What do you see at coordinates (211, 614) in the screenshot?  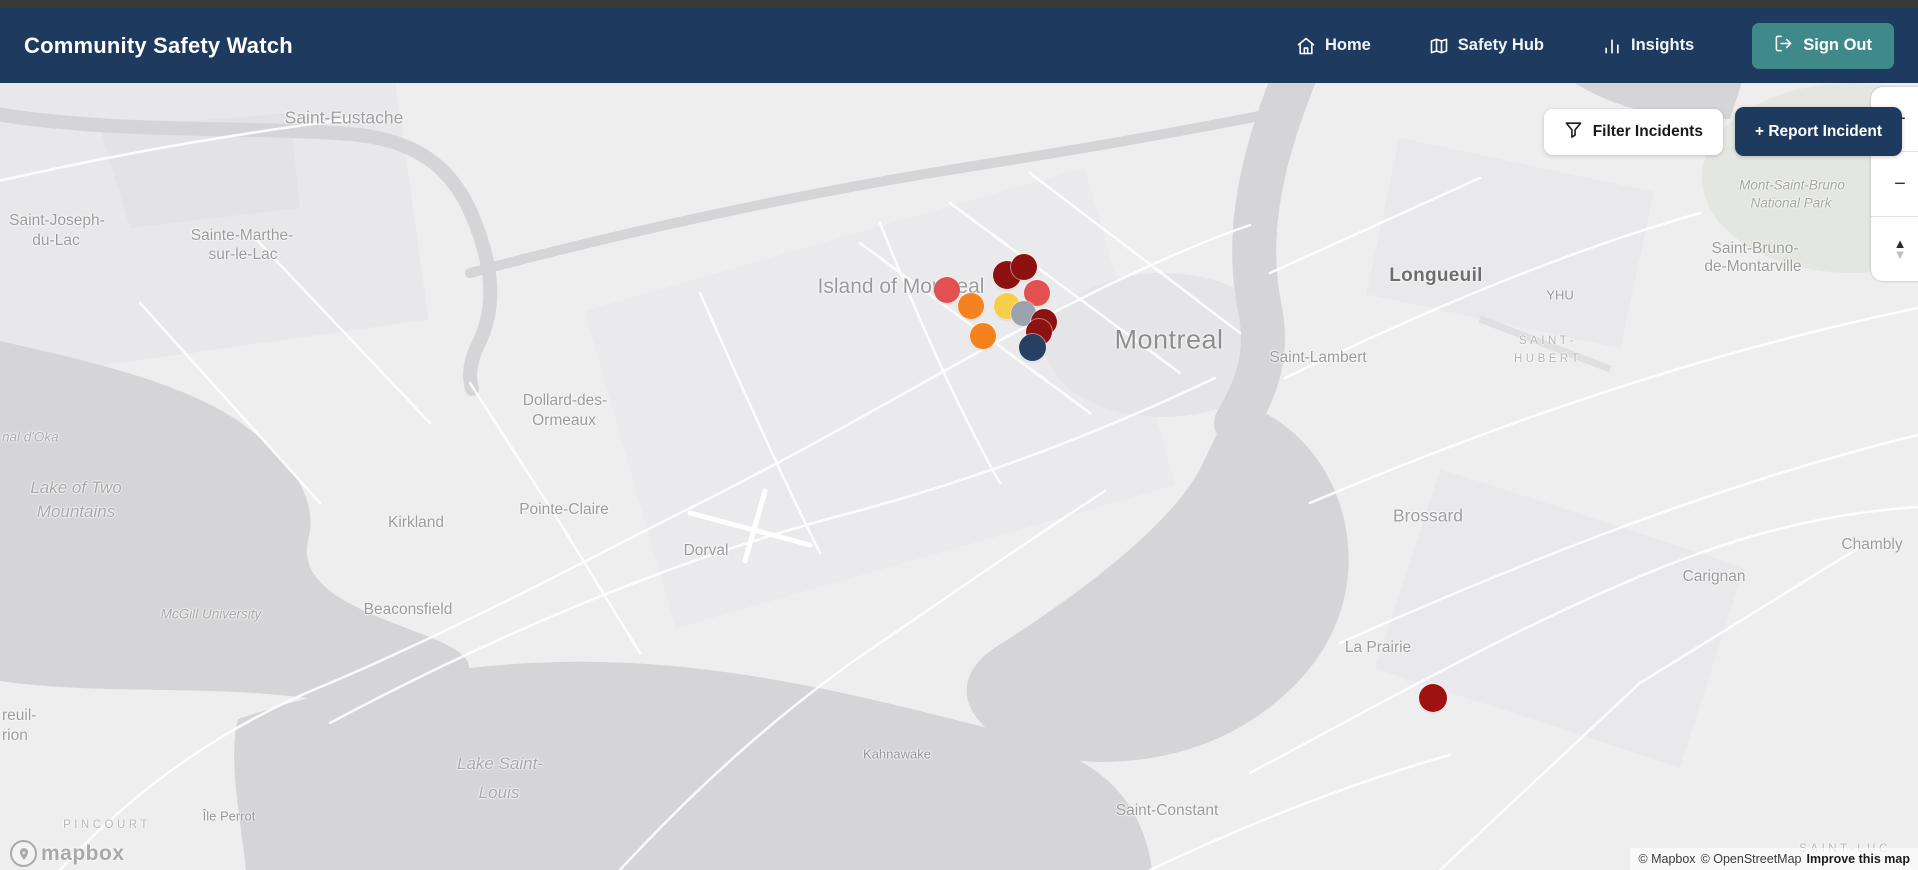 I see `map-label: McGill University` at bounding box center [211, 614].